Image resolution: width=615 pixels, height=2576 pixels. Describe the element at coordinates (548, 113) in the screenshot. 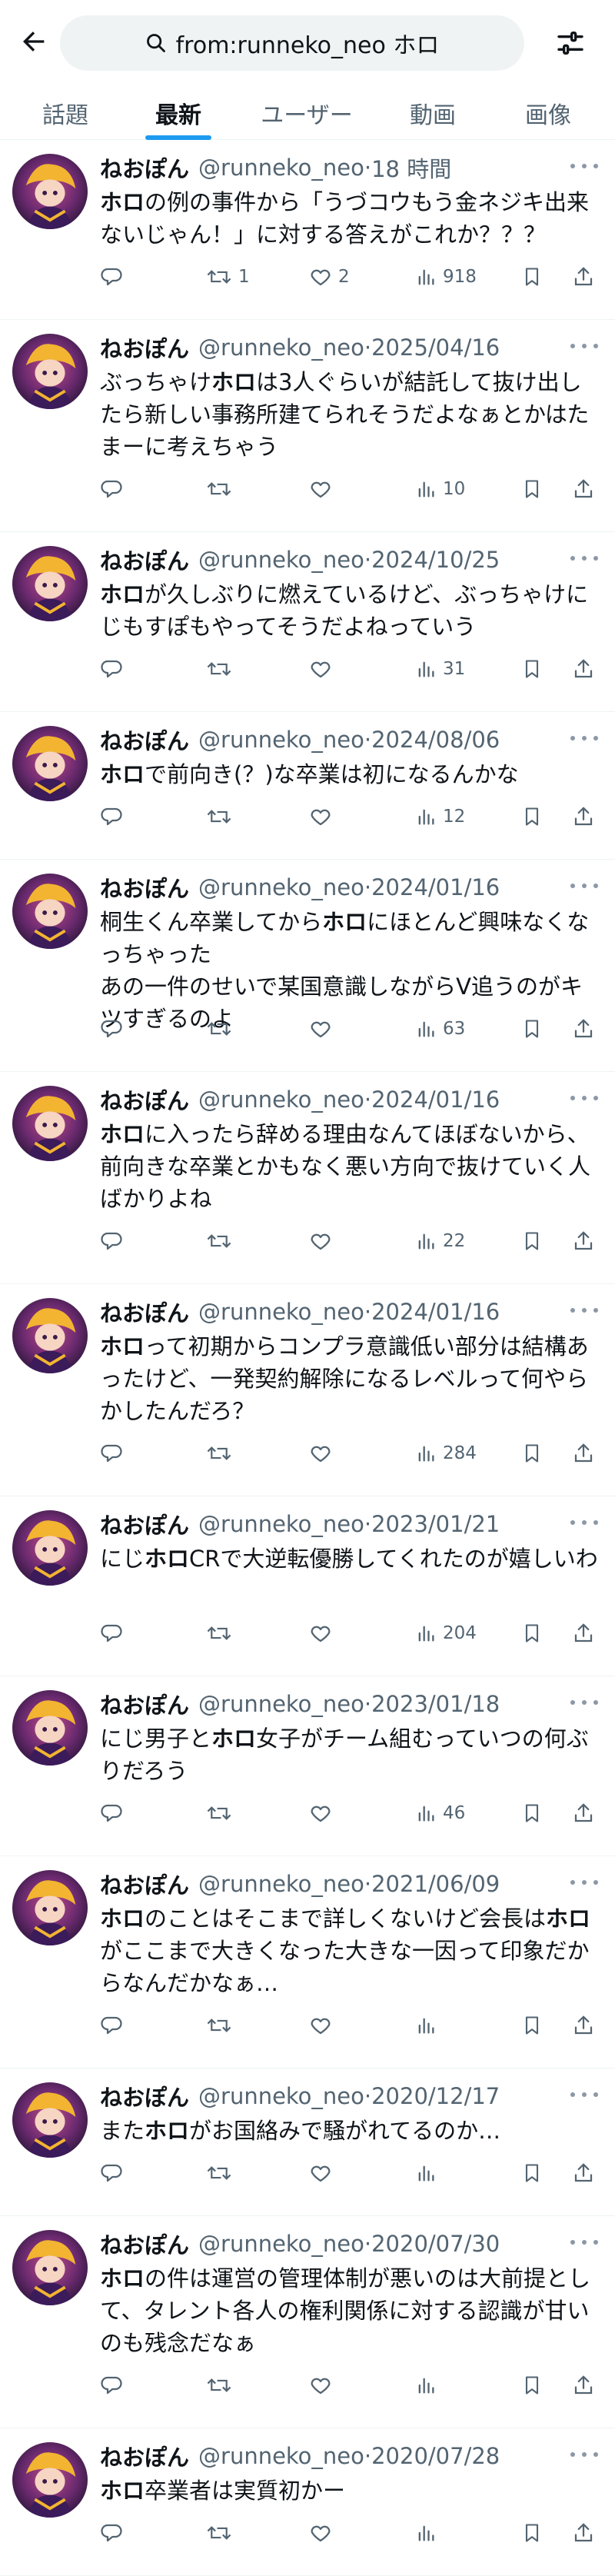

I see `tab-images: 画像` at that location.